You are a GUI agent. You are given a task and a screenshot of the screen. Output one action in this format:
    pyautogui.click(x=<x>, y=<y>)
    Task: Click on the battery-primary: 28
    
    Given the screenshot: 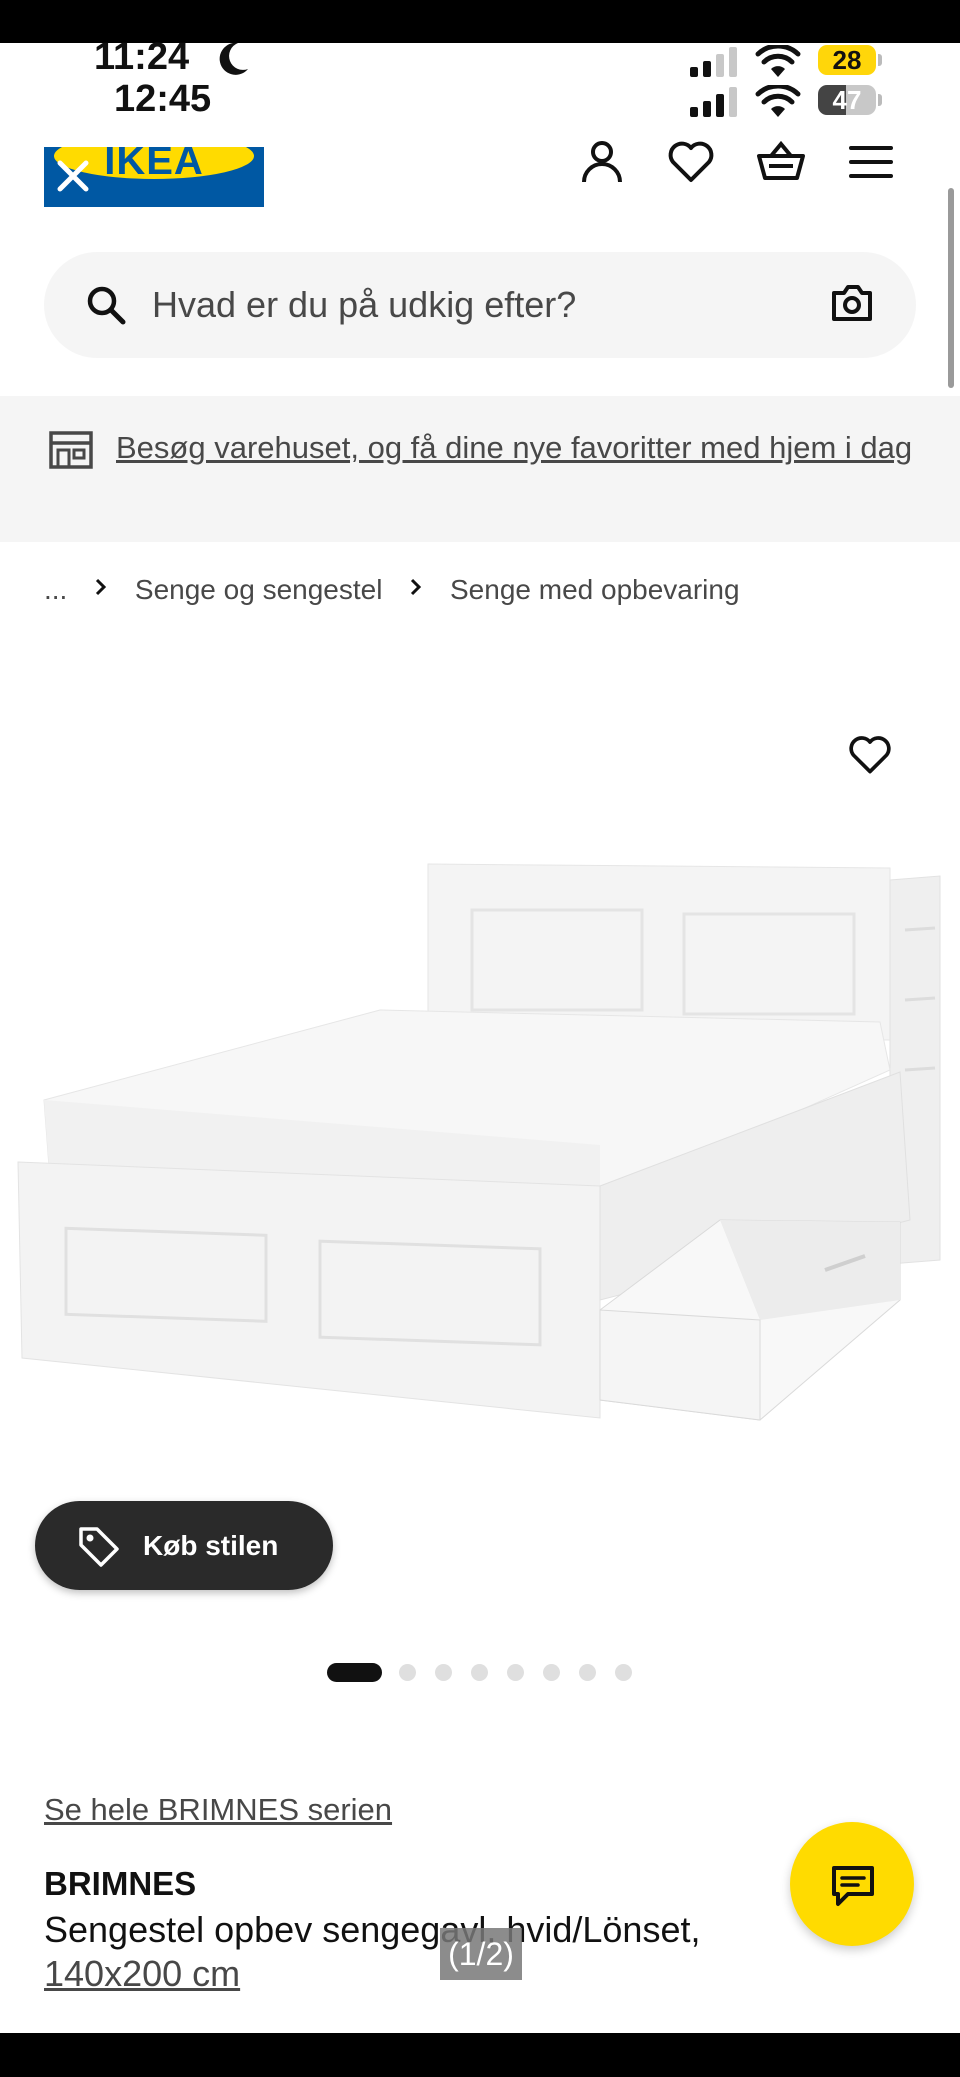 What is the action you would take?
    pyautogui.click(x=847, y=60)
    